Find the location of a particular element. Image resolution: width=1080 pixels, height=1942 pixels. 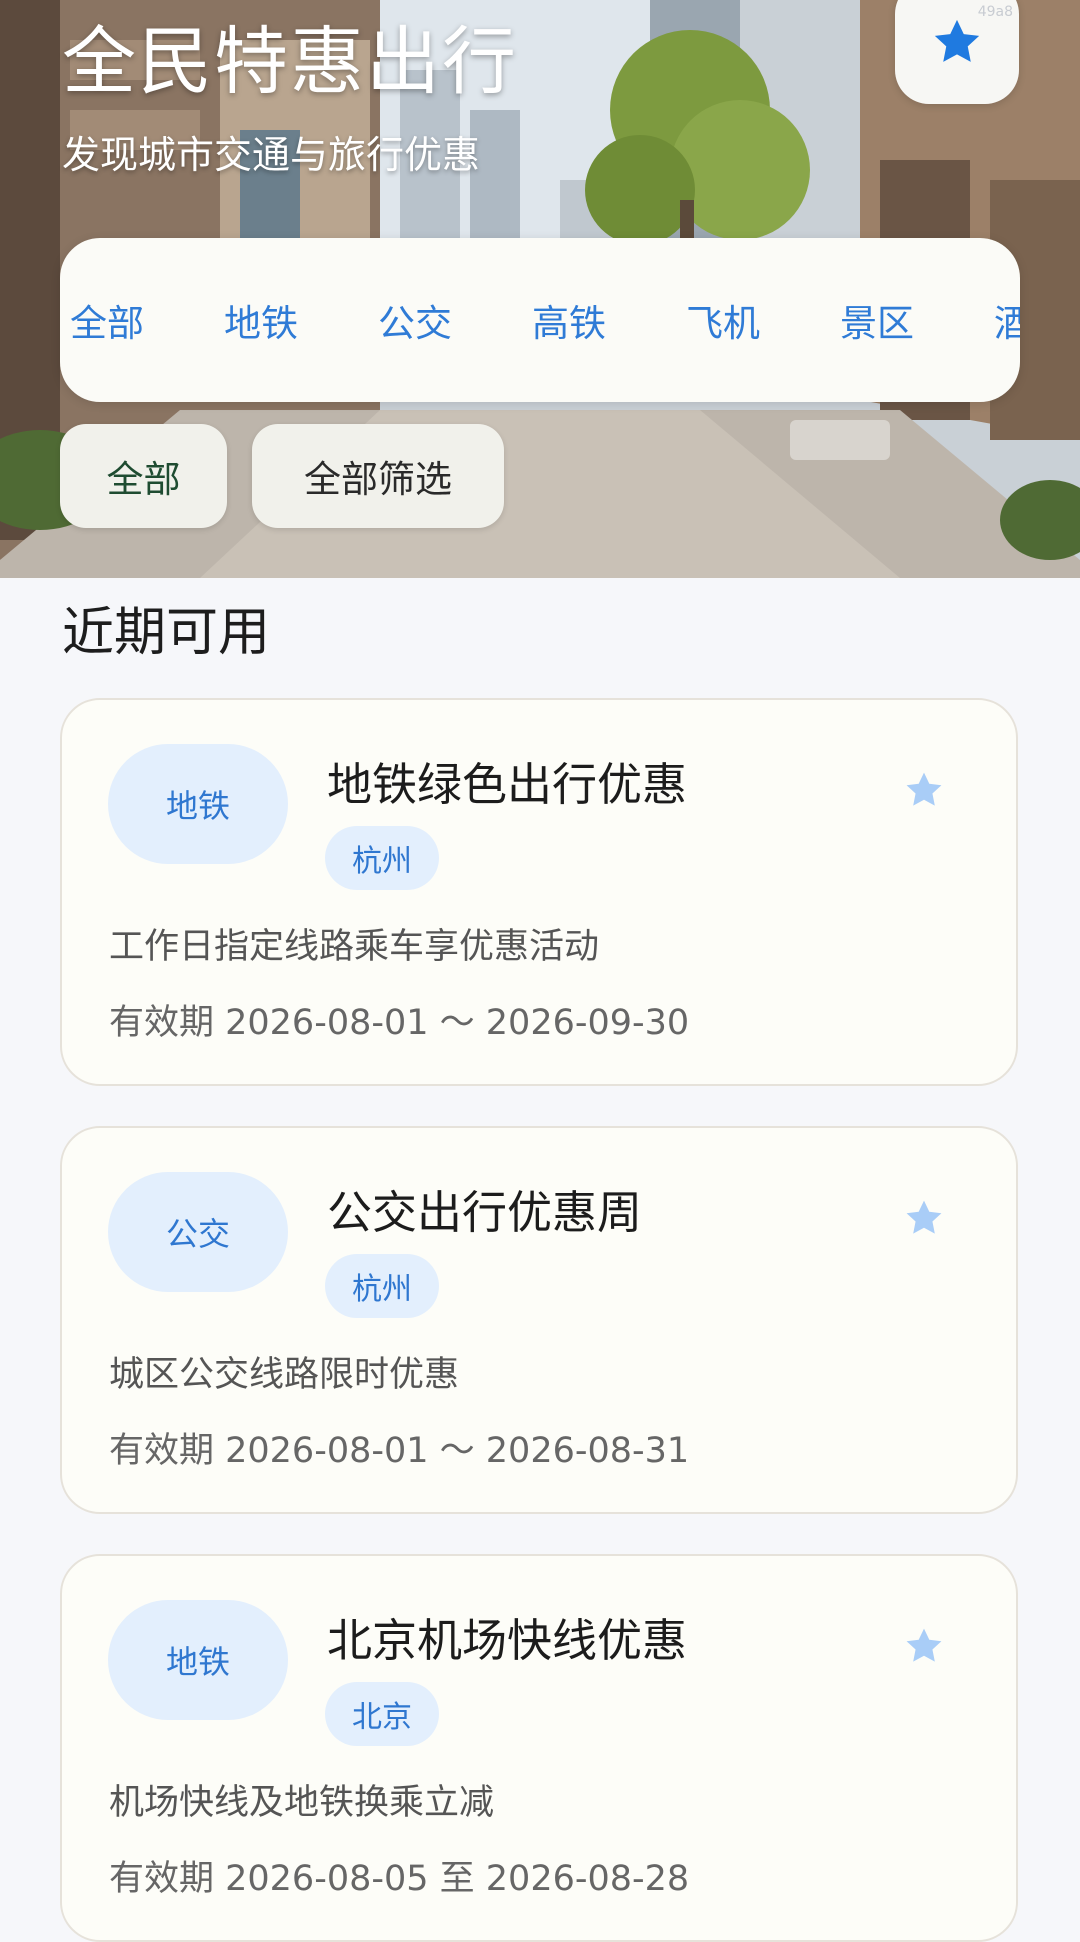

deal-validity: 有效期 2026-08-05 至 2026-08-28 is located at coordinates (399, 1879).